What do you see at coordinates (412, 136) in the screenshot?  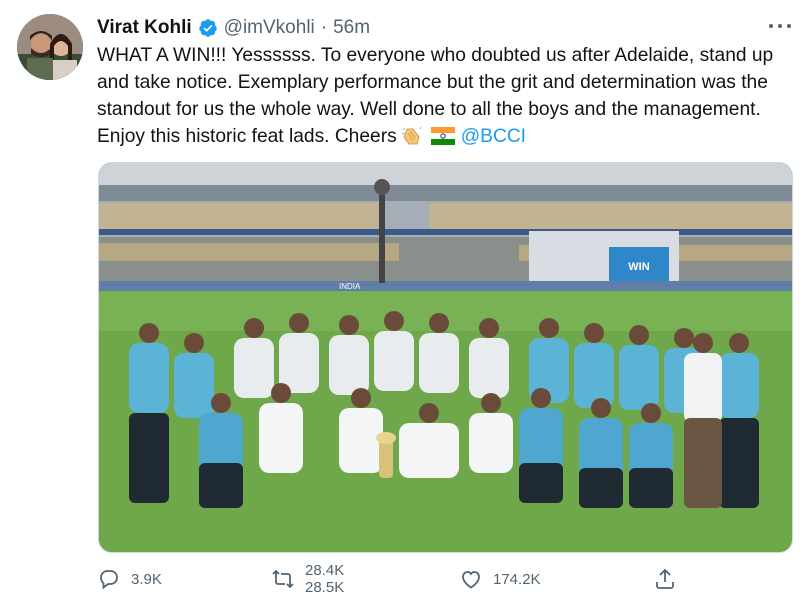 I see `clapping-hands-icon` at bounding box center [412, 136].